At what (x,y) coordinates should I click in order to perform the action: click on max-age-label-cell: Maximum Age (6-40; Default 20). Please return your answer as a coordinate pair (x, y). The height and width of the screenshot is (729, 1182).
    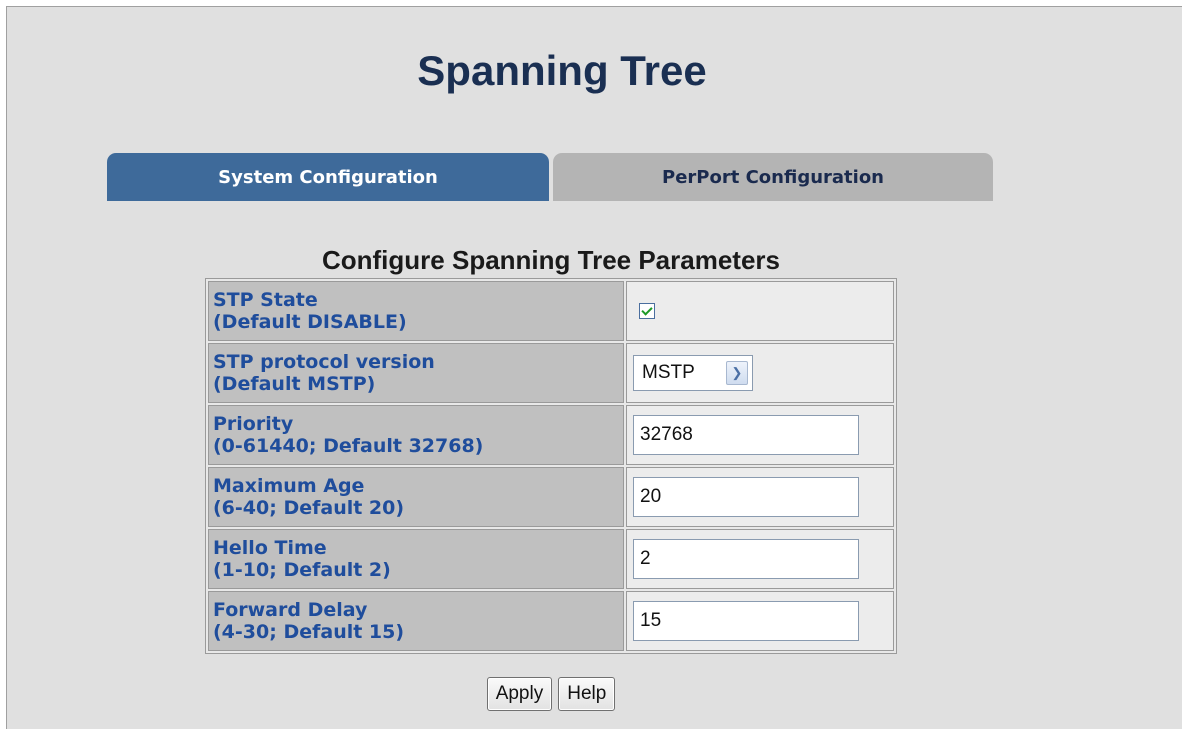
    Looking at the image, I should click on (416, 497).